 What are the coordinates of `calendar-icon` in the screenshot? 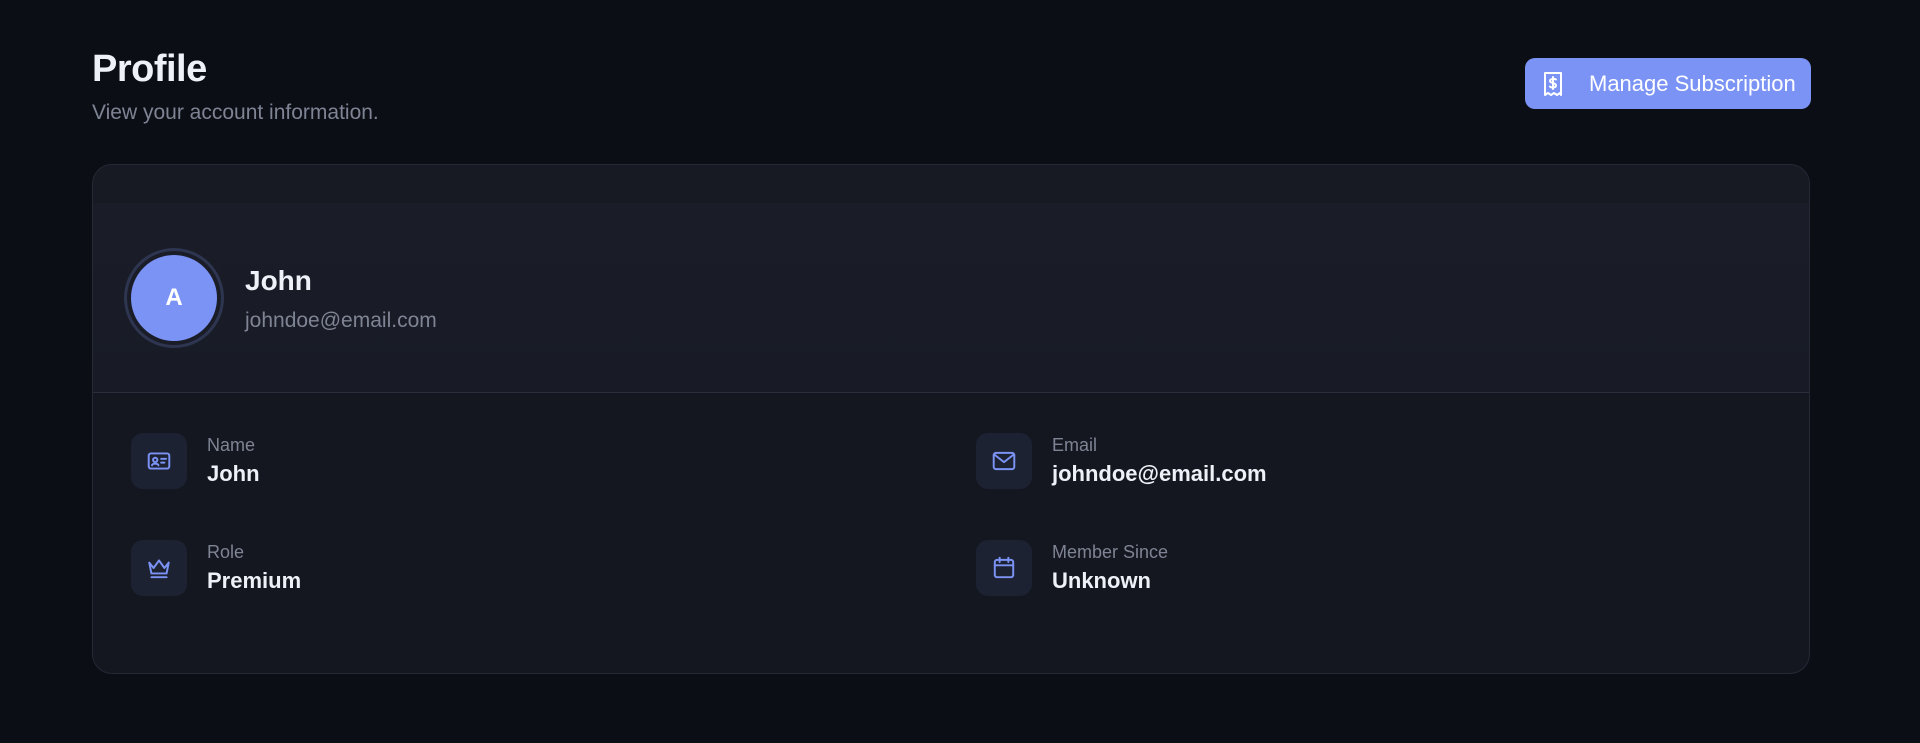 It's located at (1004, 568).